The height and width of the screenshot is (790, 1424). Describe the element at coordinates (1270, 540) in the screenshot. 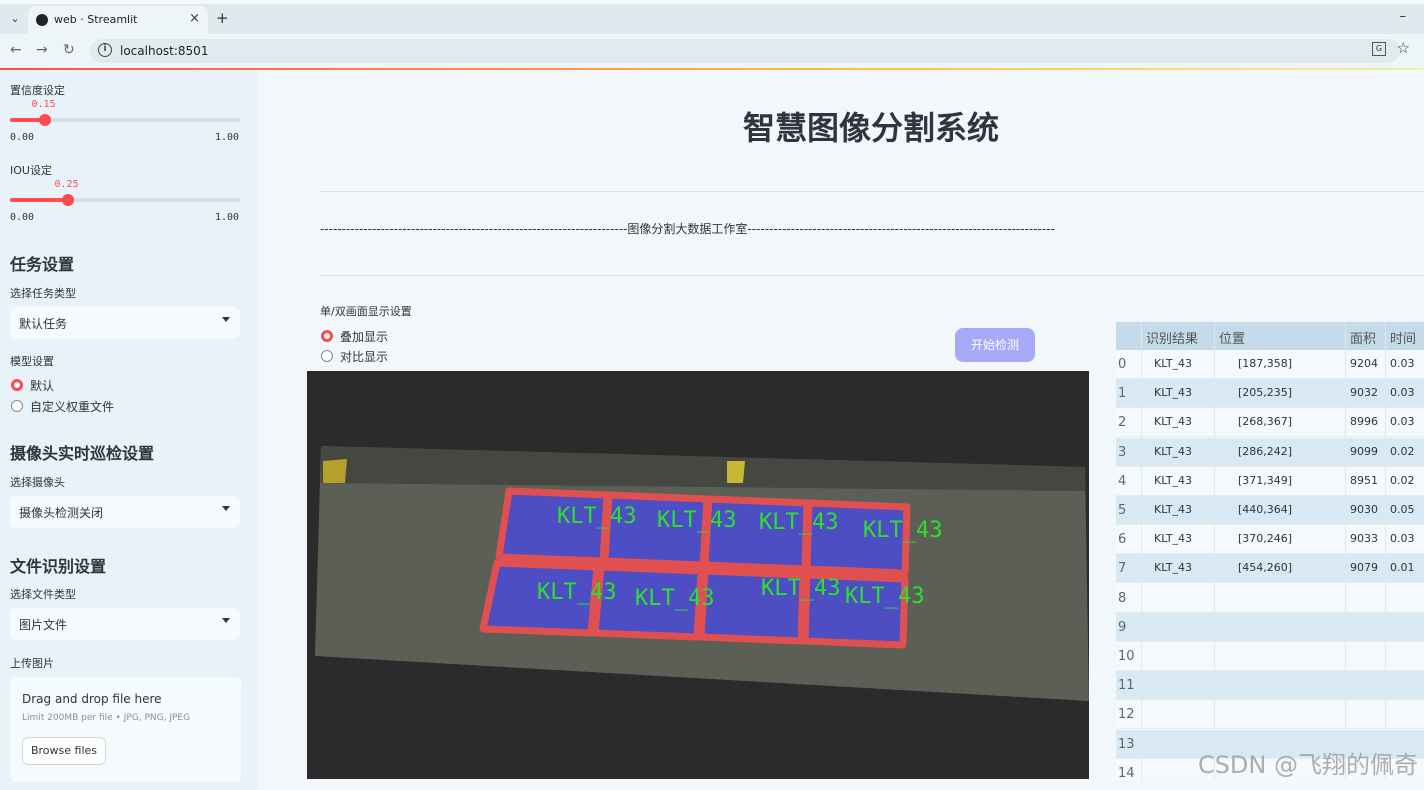

I see `table-row: 6 KLT_43 [370,246] 9033 0.03` at that location.